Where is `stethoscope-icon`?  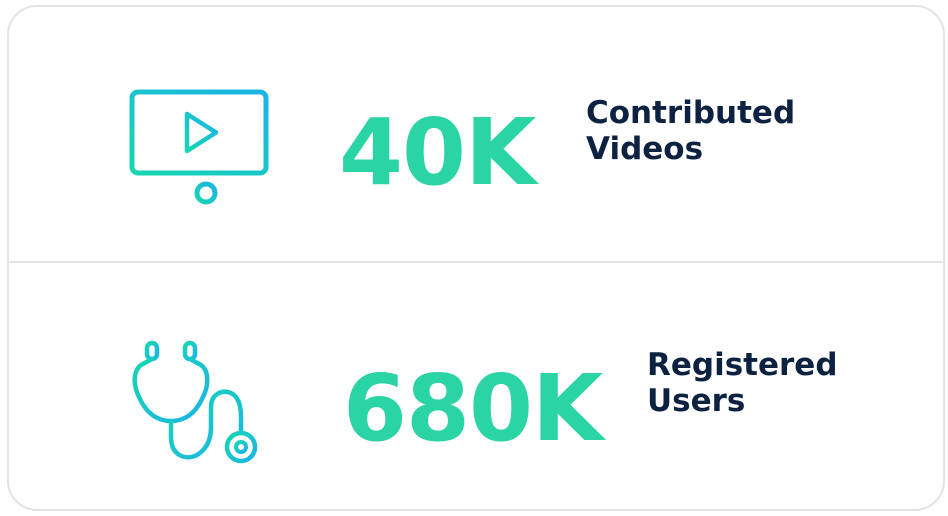
stethoscope-icon is located at coordinates (199, 402).